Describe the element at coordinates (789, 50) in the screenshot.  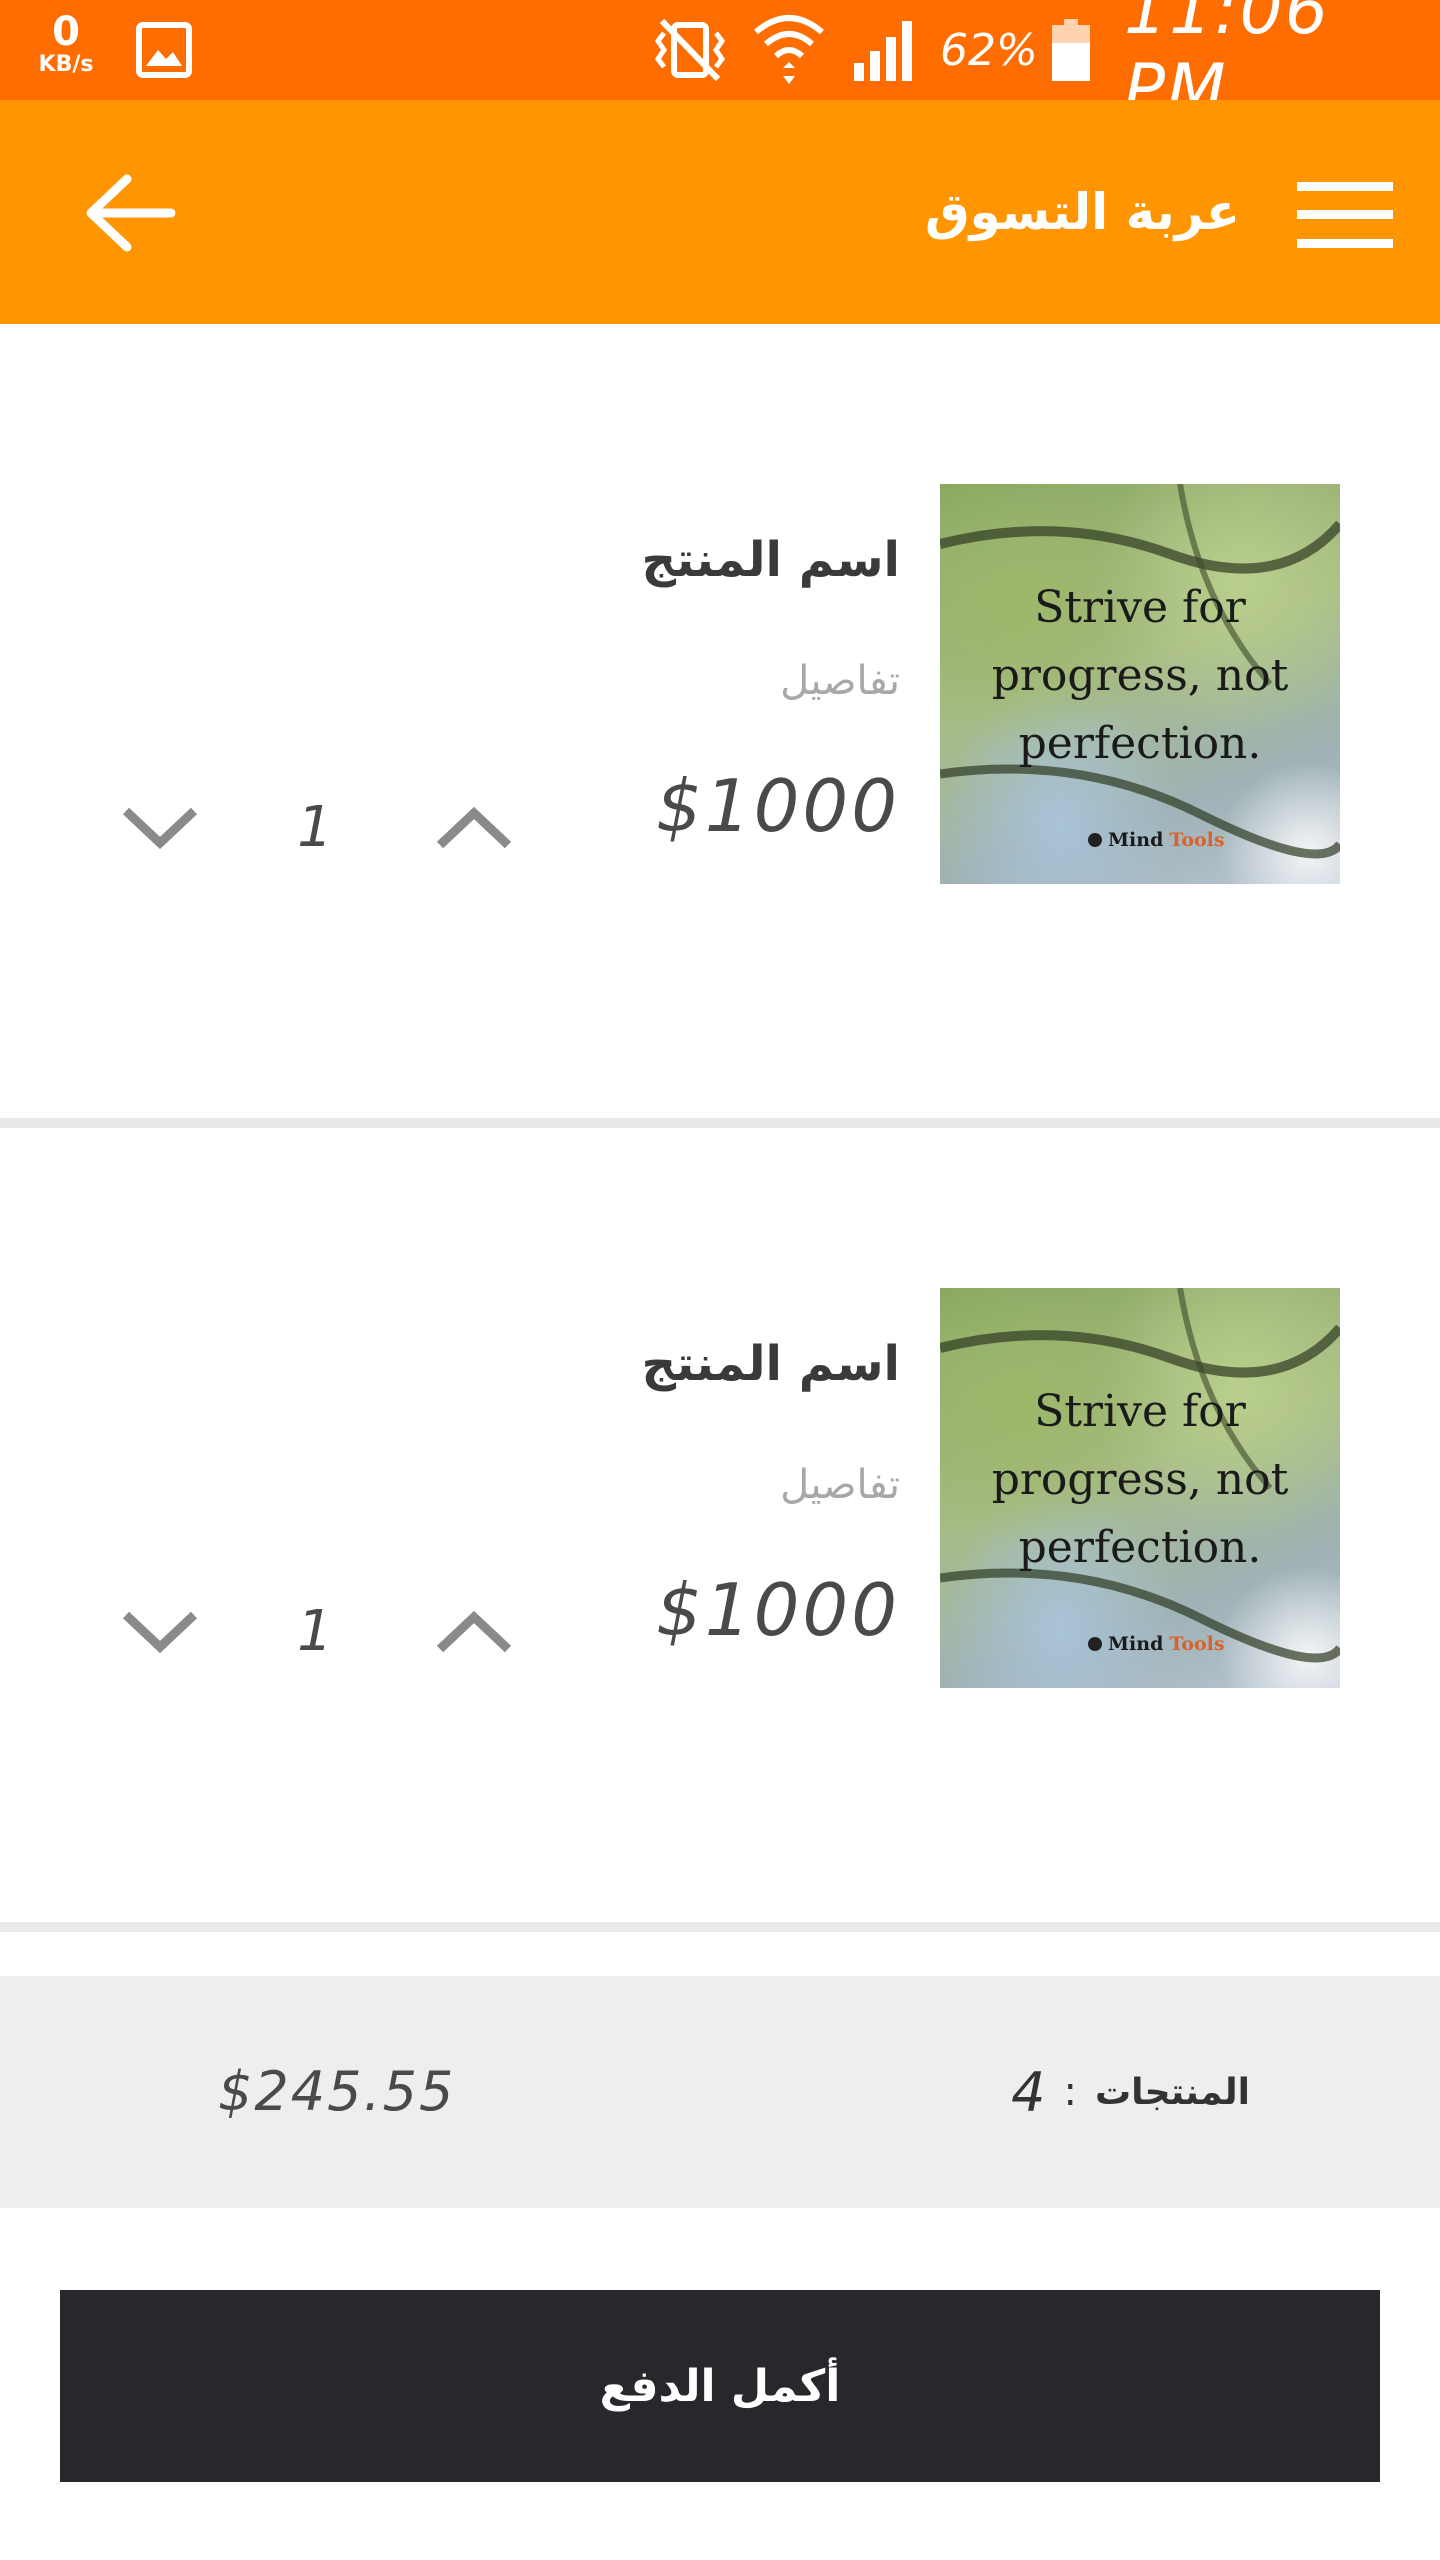
I see `wifi-icon` at that location.